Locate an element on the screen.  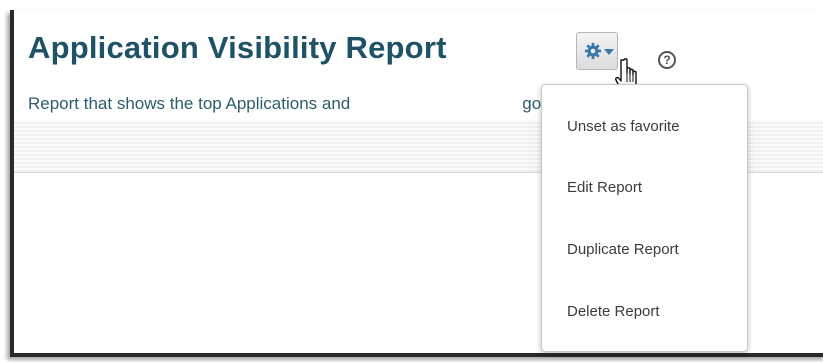
settings-dropdown-button is located at coordinates (597, 51).